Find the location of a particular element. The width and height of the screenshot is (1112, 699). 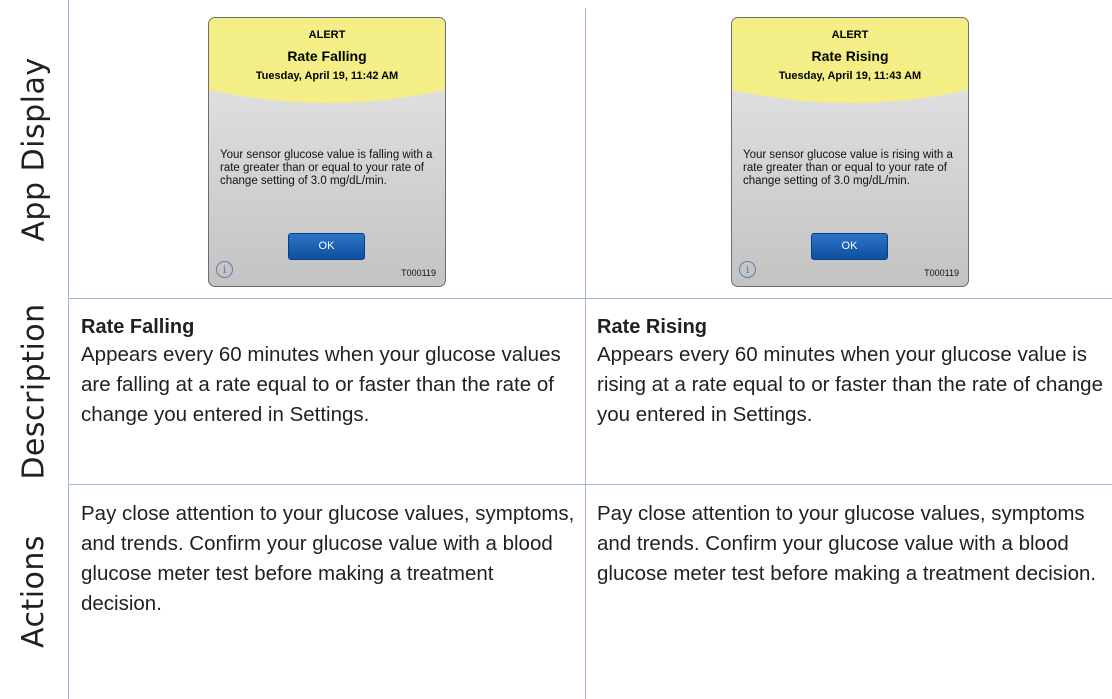

alert-date: Tuesday, April 19, 11:43 AM is located at coordinates (850, 76).